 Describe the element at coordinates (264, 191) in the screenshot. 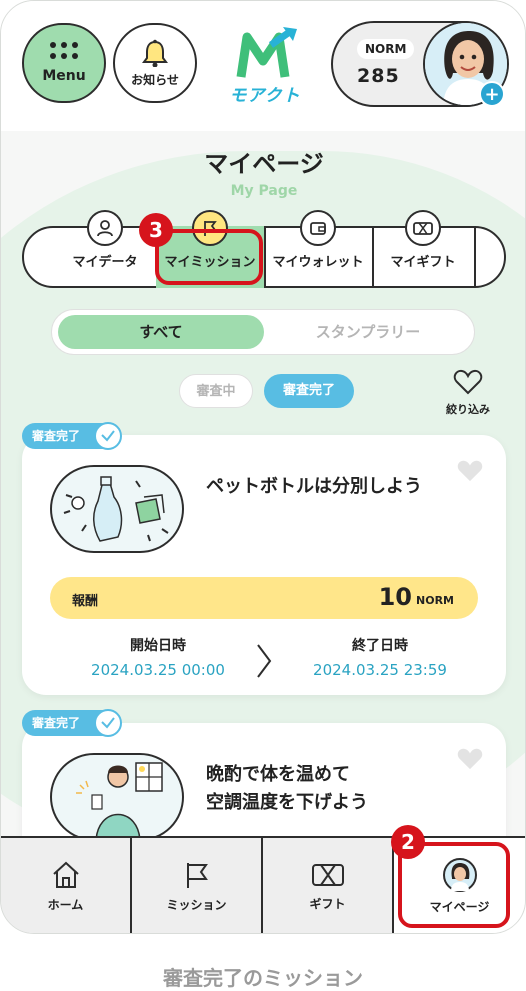

I see `page-subtitle: My Page` at that location.